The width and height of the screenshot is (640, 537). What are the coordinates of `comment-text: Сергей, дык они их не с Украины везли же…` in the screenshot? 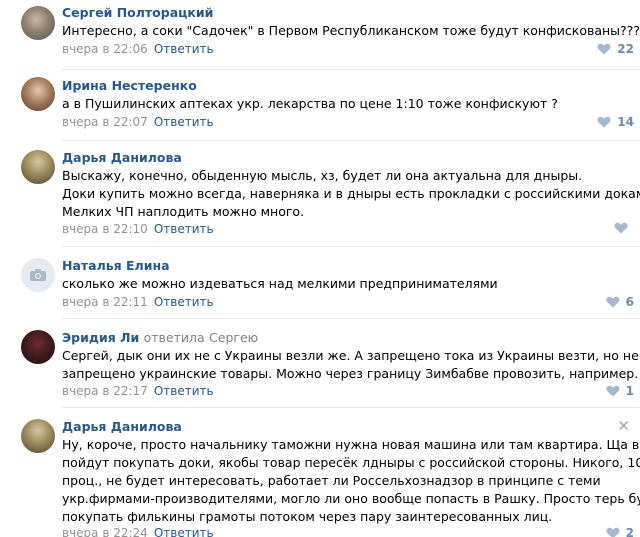 It's located at (350, 365).